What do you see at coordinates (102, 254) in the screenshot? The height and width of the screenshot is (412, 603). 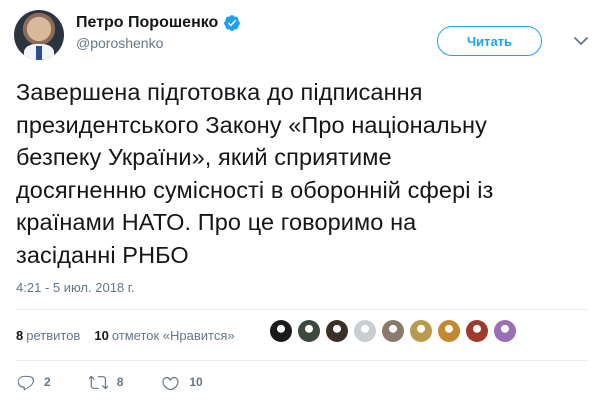 I see `tweet-line: засіданні РНБО` at bounding box center [102, 254].